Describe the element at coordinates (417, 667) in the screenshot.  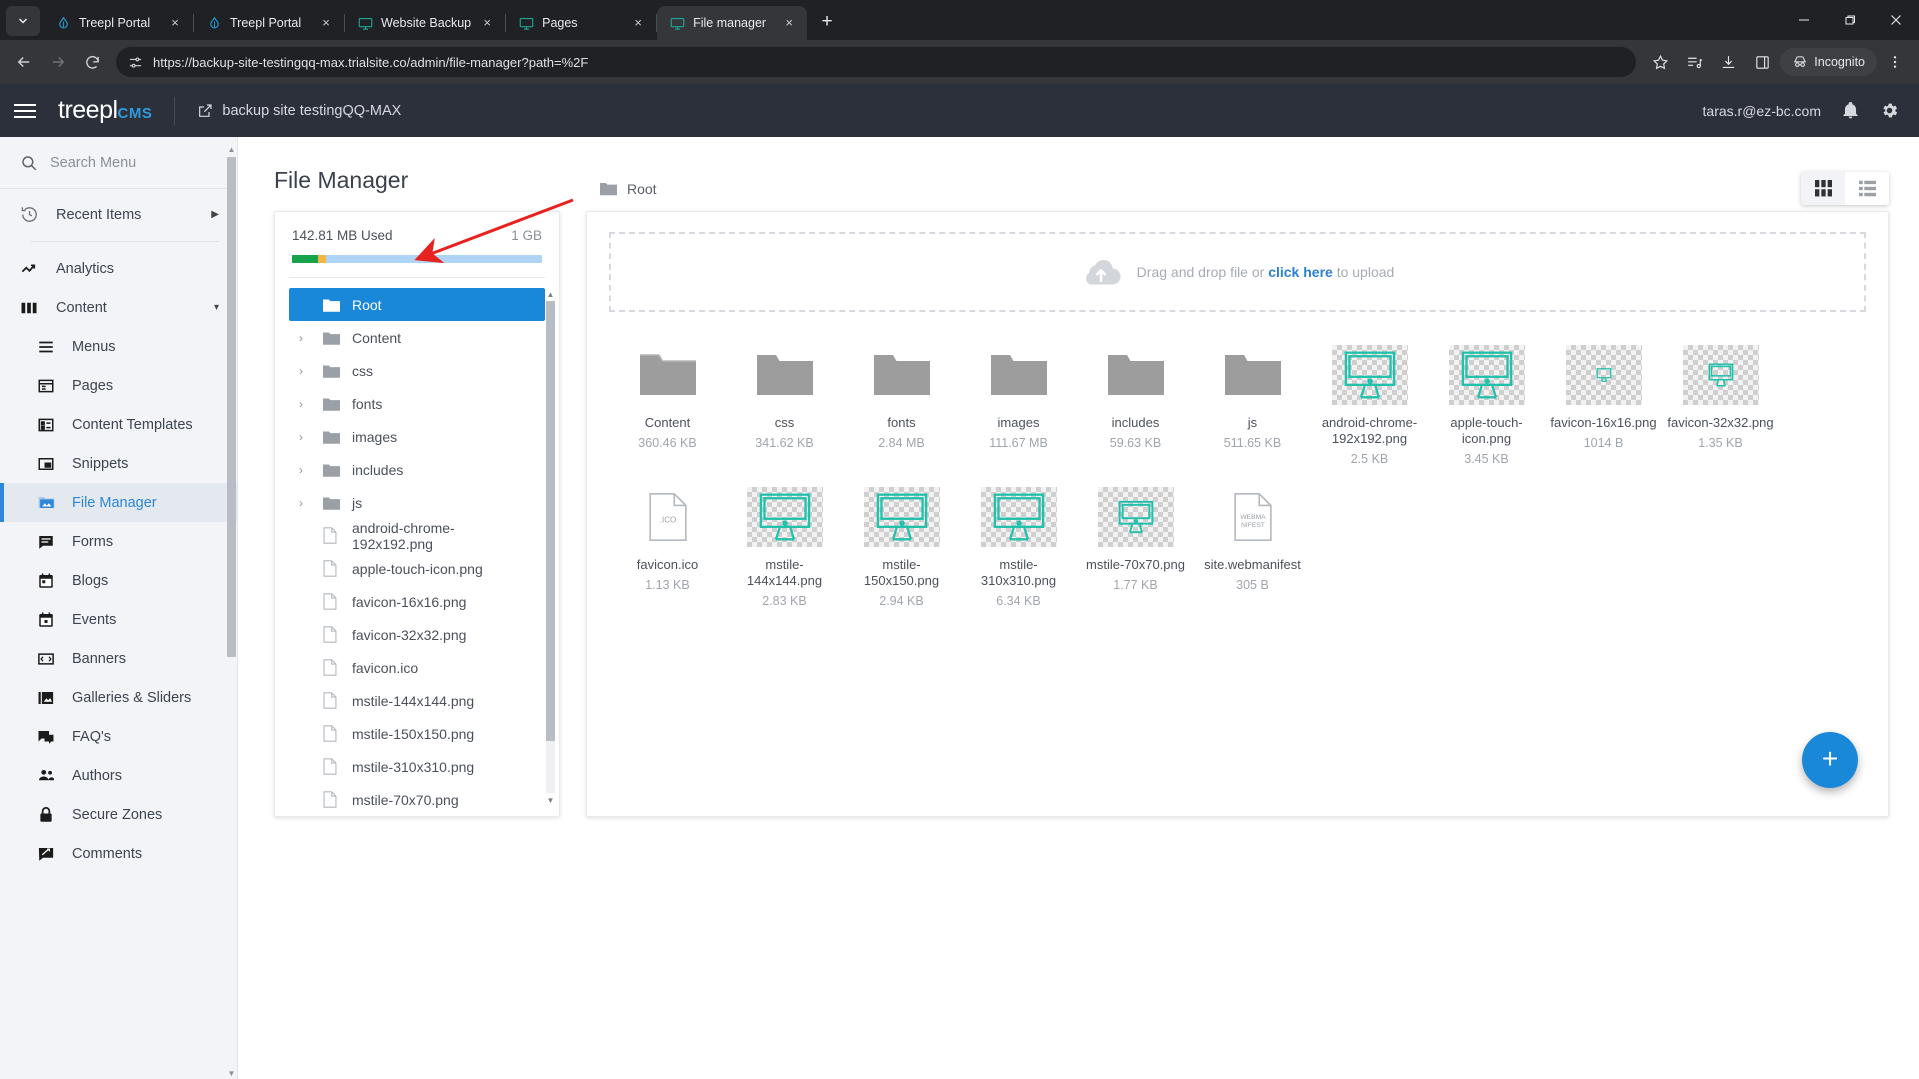
I see `tree-node-file: › favicon.ico` at that location.